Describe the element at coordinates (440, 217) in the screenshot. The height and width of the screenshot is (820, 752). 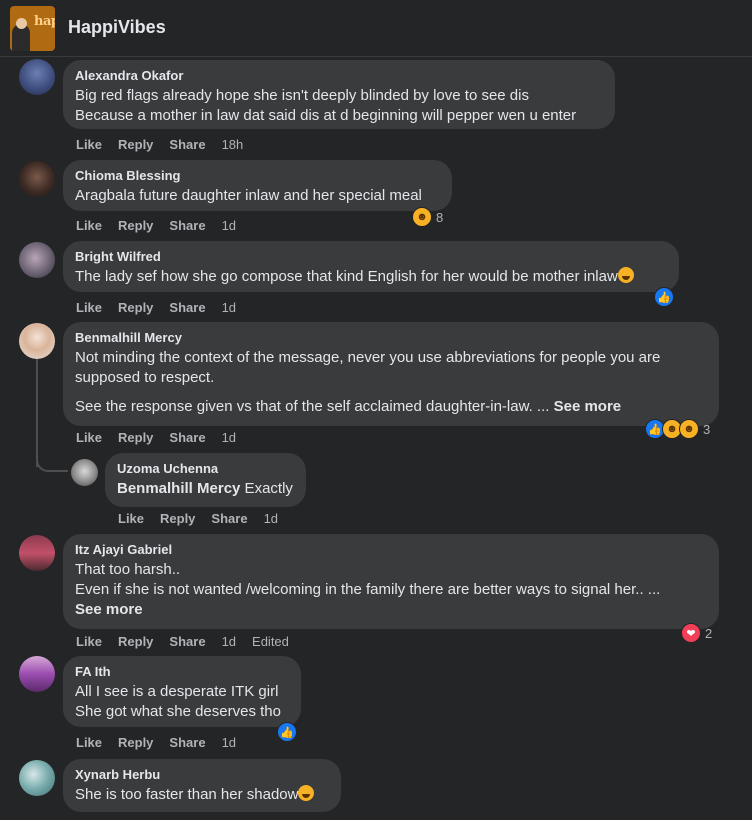
I see `reaction-count: 8` at that location.